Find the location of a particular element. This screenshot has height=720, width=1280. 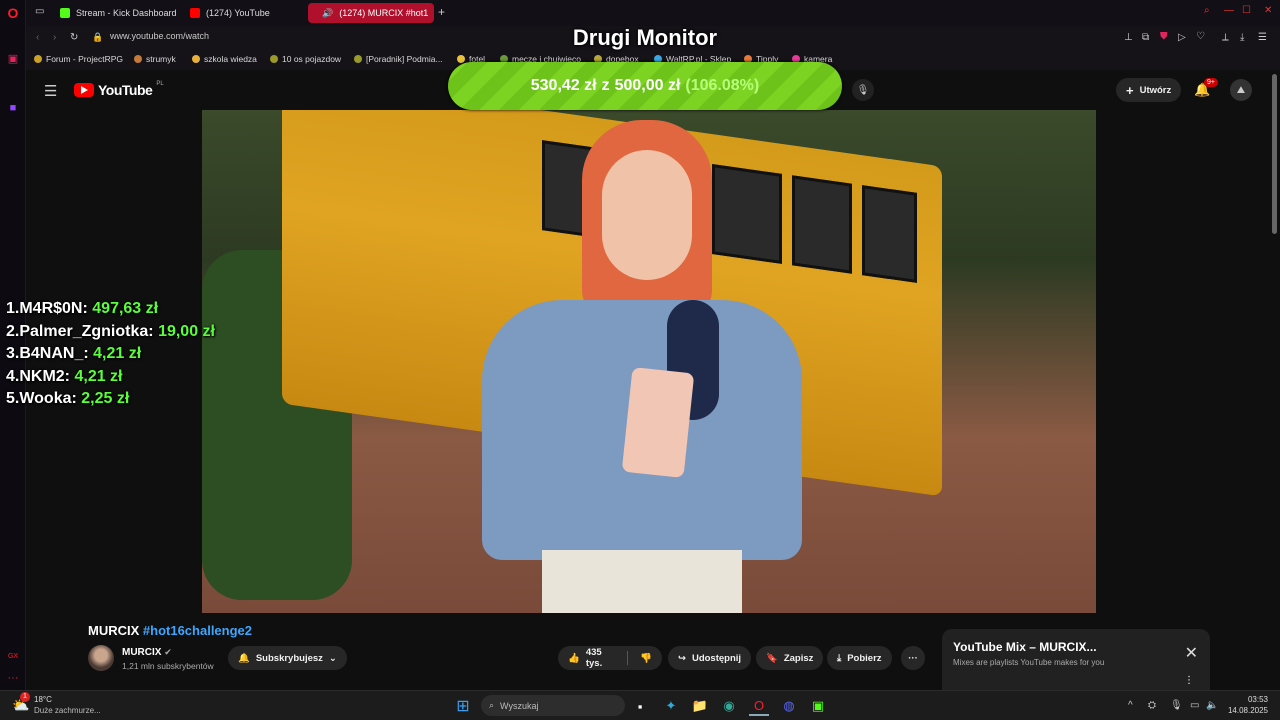

donation-leaderboard: 1.M4R$0N: 497,63 zł 2.Palmer_Zgniotka is located at coordinates (110, 354).